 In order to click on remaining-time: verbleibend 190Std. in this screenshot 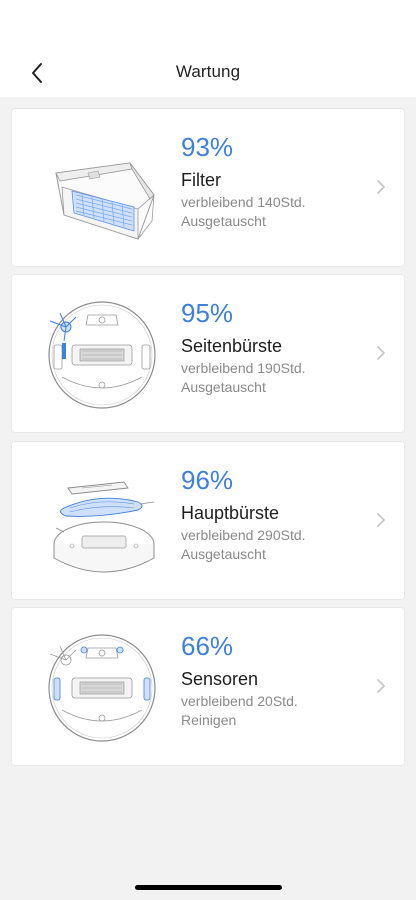, I will do `click(243, 368)`.